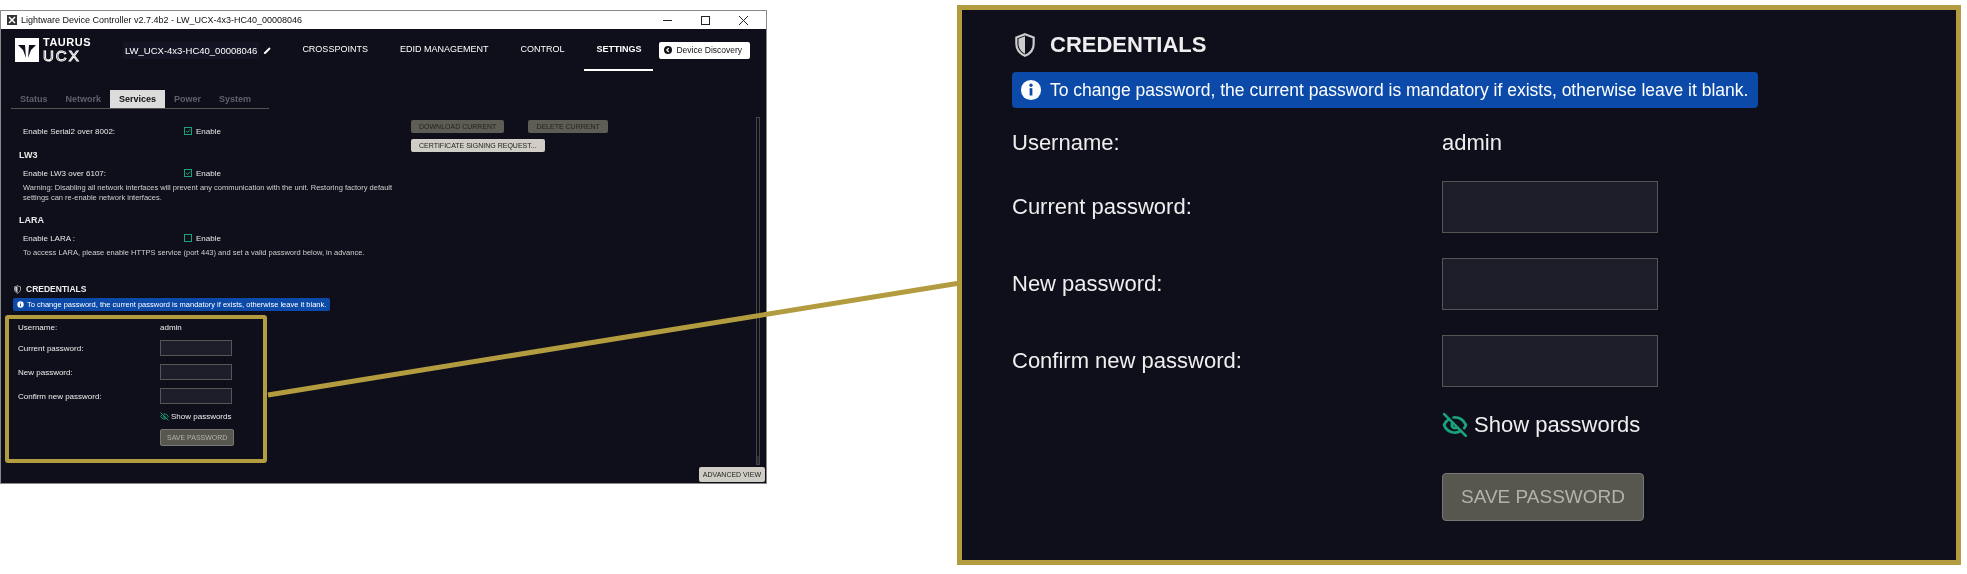 This screenshot has width=1967, height=574. What do you see at coordinates (28, 155) in the screenshot?
I see `section-heading: LW3` at bounding box center [28, 155].